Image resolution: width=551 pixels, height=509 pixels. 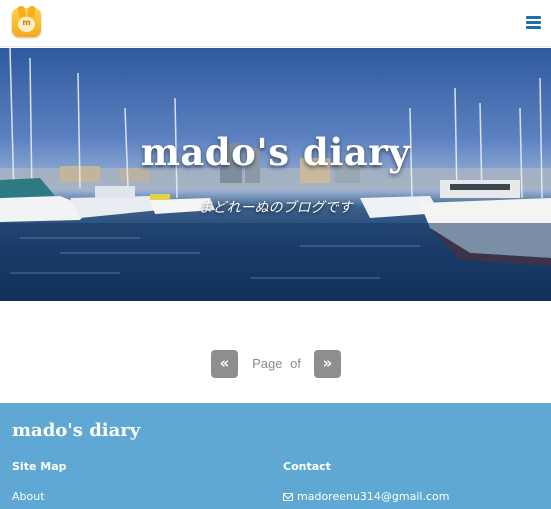 I want to click on site-header: m, so click(x=275, y=23).